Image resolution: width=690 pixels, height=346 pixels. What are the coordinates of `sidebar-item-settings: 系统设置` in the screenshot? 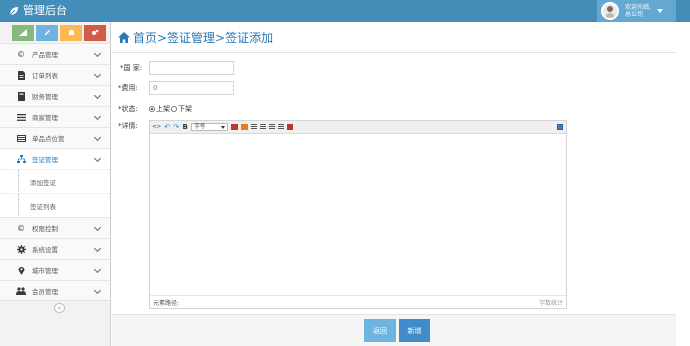 It's located at (55, 248).